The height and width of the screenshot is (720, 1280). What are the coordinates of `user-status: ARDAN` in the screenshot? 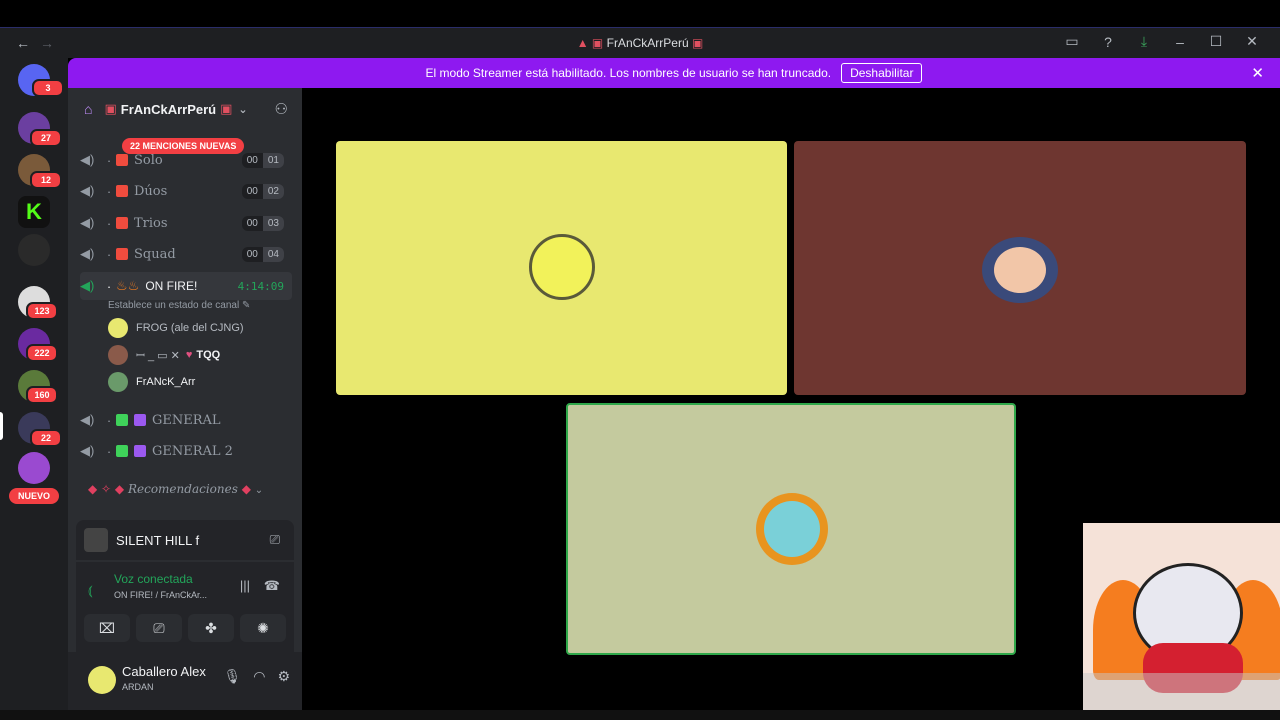 It's located at (138, 687).